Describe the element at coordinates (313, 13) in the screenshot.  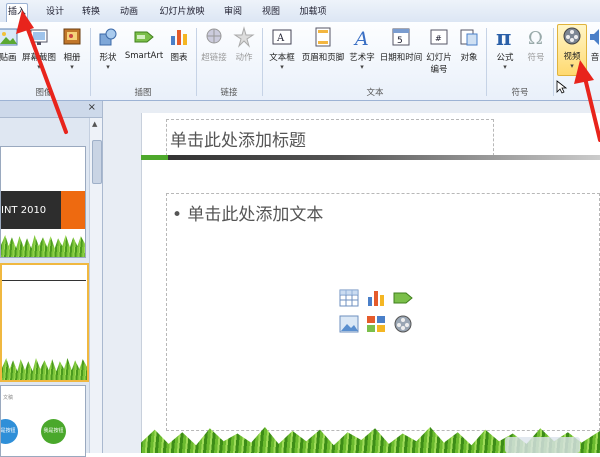
I see `tab-addins: 加载项` at that location.